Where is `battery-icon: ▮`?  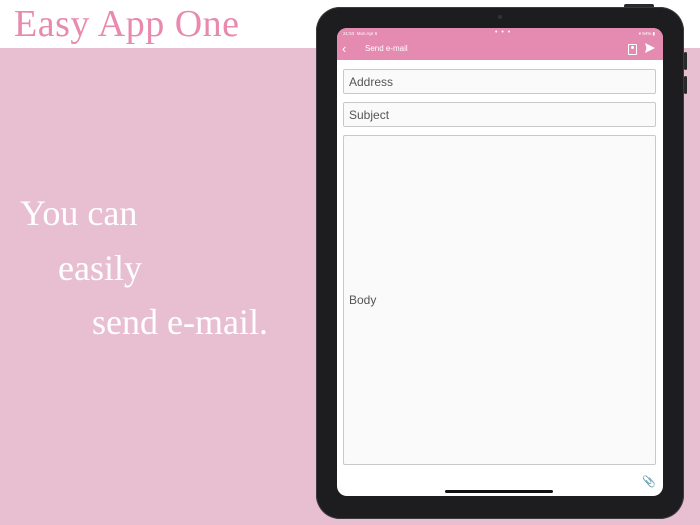 battery-icon: ▮ is located at coordinates (653, 33).